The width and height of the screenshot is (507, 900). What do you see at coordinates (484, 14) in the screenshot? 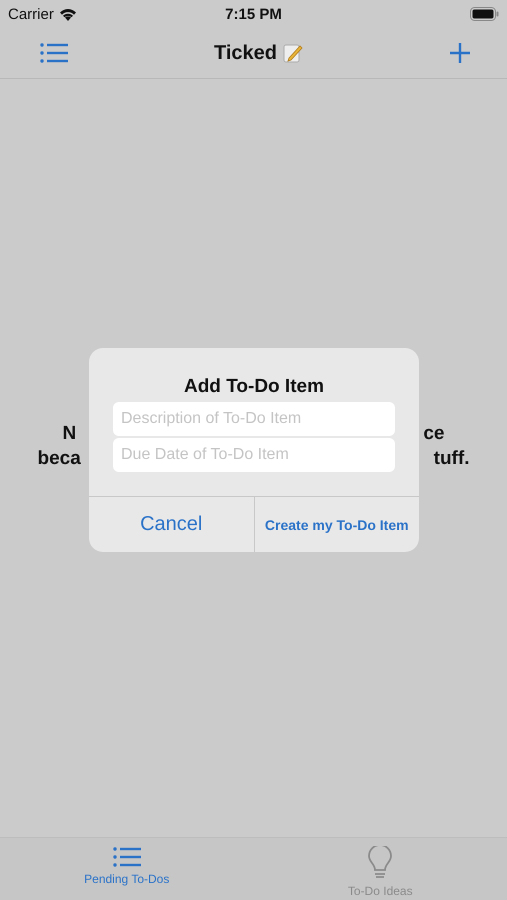
I see `battery-icon` at bounding box center [484, 14].